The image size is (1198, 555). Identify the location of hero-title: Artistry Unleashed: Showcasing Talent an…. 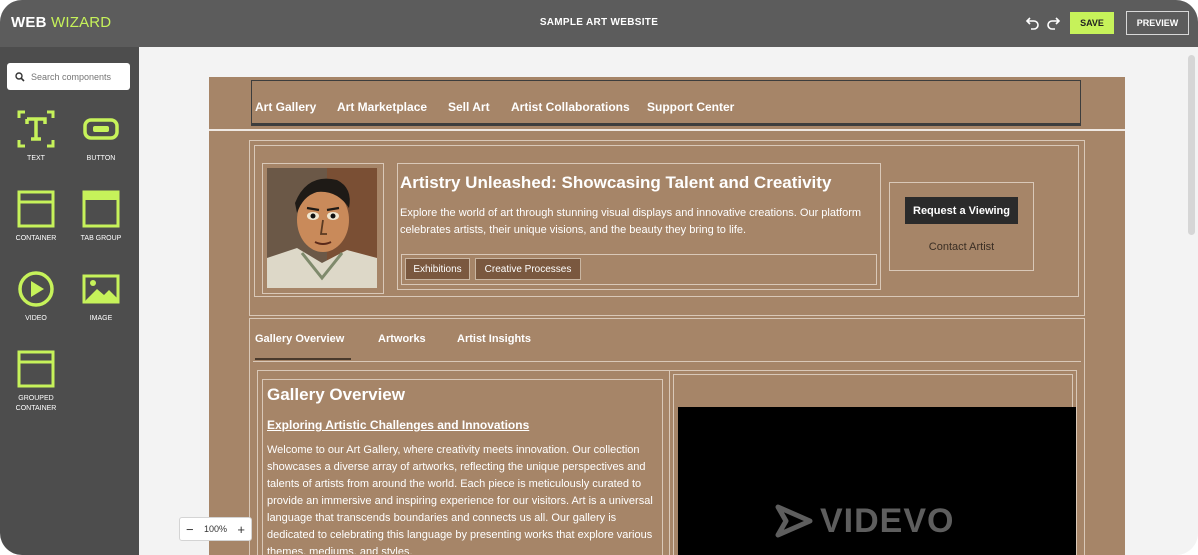
(616, 182).